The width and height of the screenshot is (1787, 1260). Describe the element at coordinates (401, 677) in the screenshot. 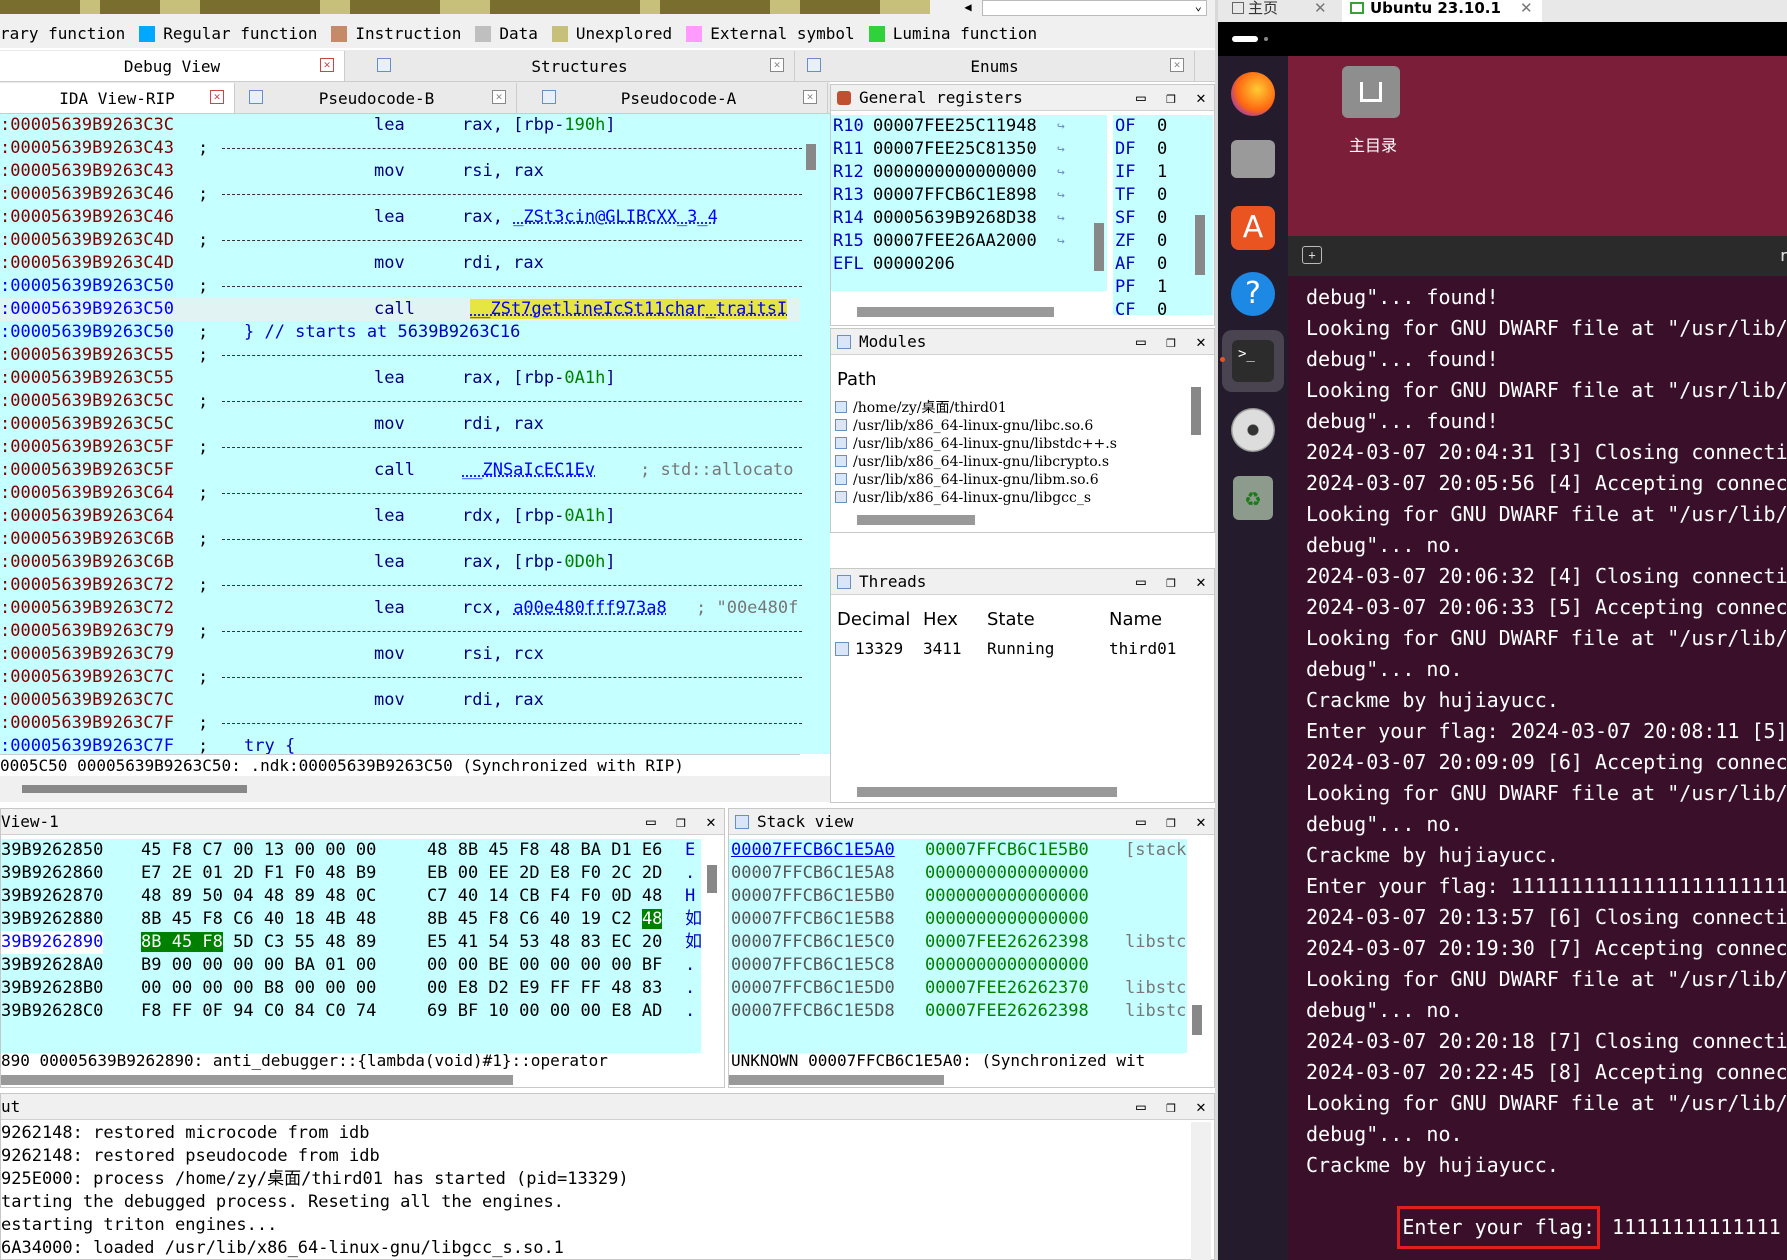

I see `disasm-line: :00005639B9263C7C;` at that location.